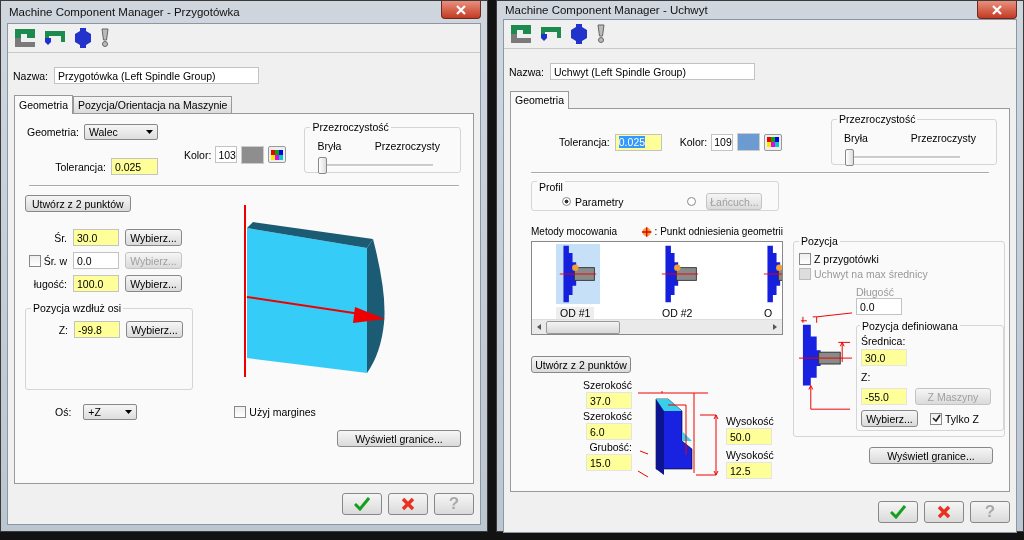 The width and height of the screenshot is (1024, 540). What do you see at coordinates (578, 274) in the screenshot?
I see `chuck-method-option` at bounding box center [578, 274].